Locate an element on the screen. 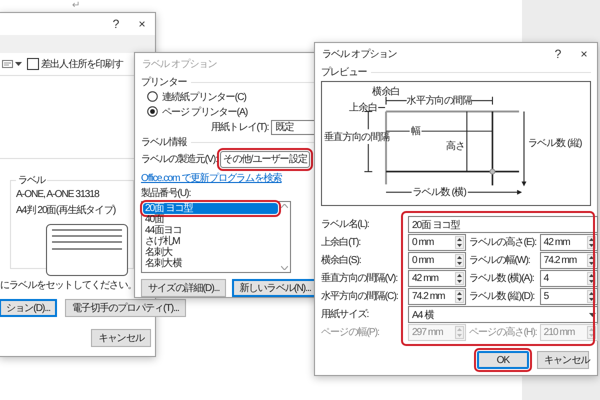 This screenshot has width=600, height=400. dimension-label: 高さ is located at coordinates (455, 146).